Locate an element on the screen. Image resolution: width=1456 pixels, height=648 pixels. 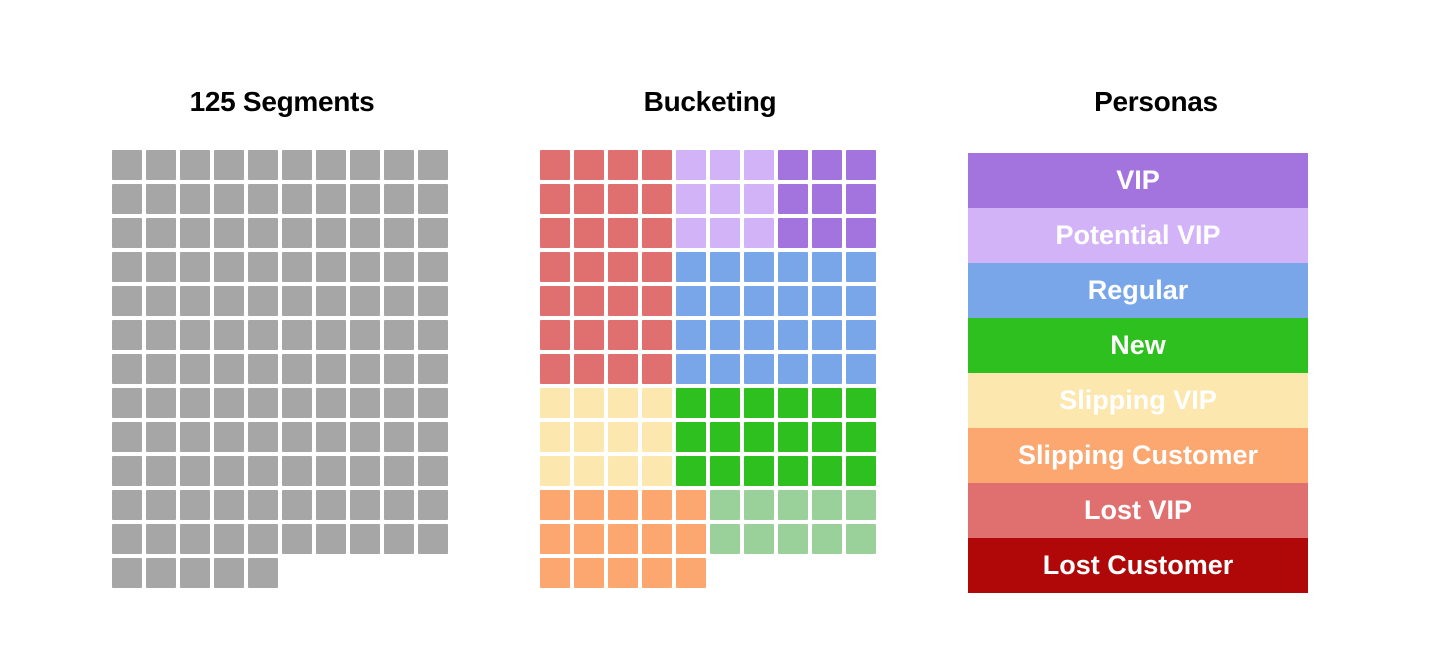
persona-band: Regular is located at coordinates (1138, 290).